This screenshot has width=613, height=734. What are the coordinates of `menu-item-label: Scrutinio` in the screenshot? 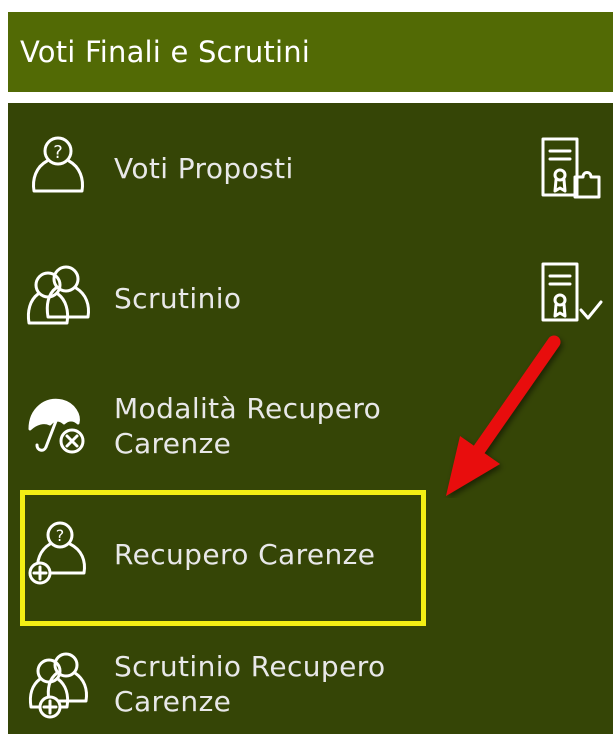 It's located at (178, 298).